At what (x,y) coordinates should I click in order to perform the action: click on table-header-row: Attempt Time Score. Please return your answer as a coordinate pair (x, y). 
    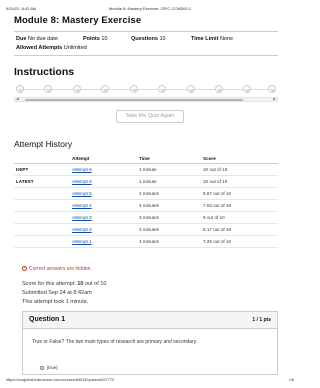
    Looking at the image, I should click on (146, 159).